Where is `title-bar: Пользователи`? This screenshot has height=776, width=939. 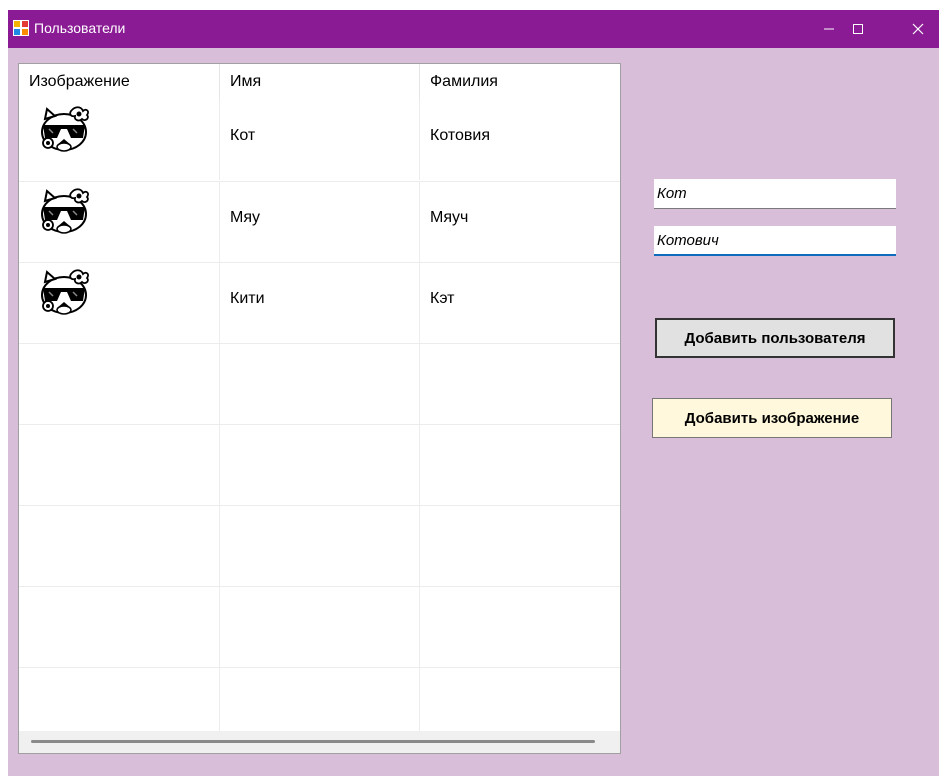
title-bar: Пользователи is located at coordinates (473, 29).